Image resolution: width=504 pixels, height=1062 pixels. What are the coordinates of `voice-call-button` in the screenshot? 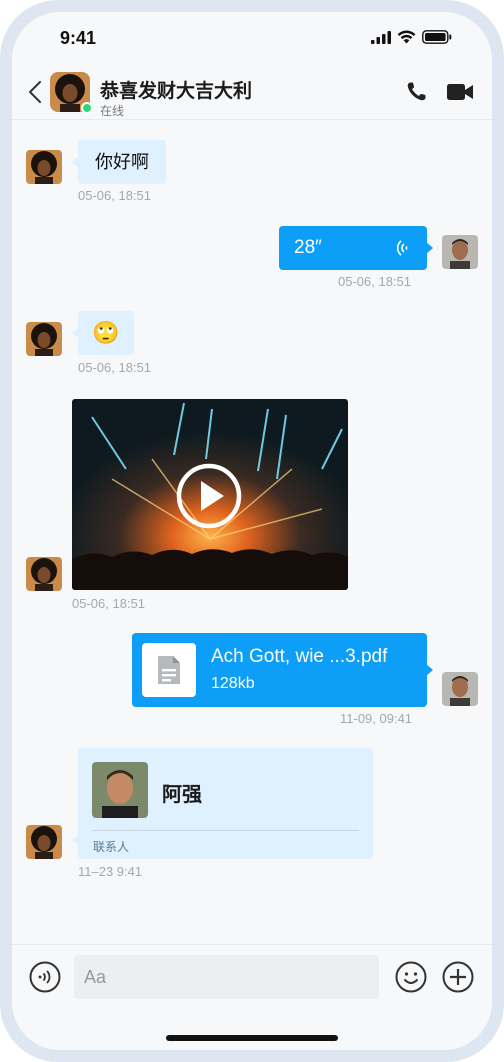 It's located at (416, 92).